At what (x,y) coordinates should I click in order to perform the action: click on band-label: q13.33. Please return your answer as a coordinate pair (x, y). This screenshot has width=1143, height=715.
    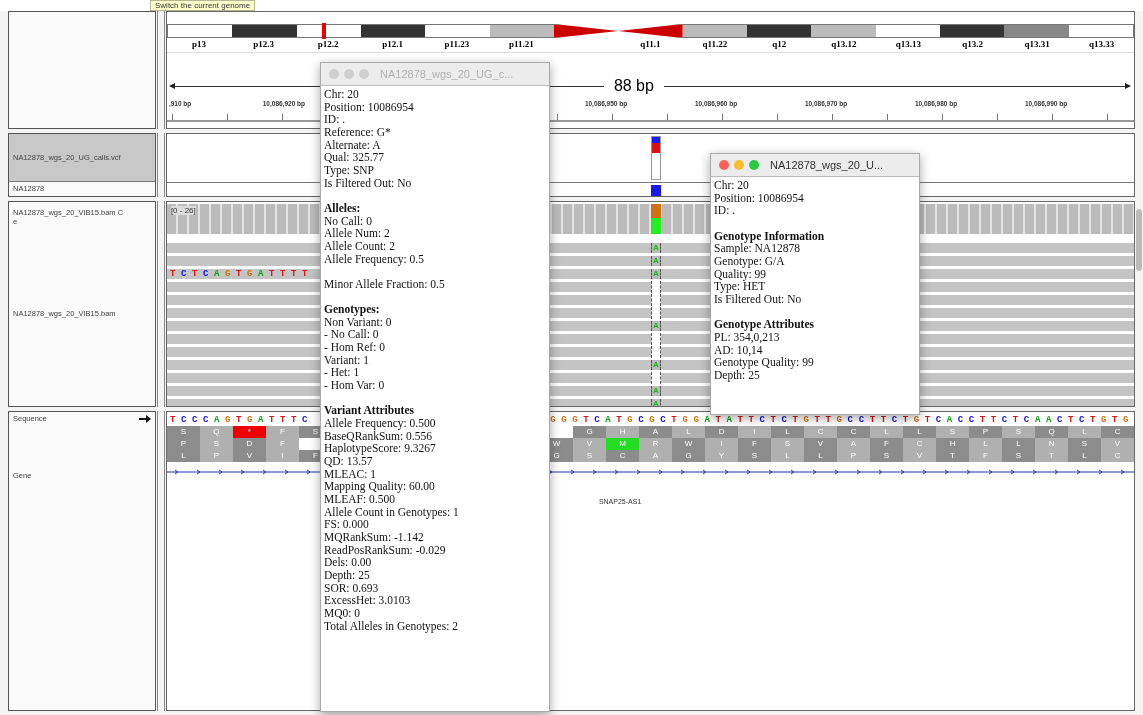
    Looking at the image, I should click on (1102, 44).